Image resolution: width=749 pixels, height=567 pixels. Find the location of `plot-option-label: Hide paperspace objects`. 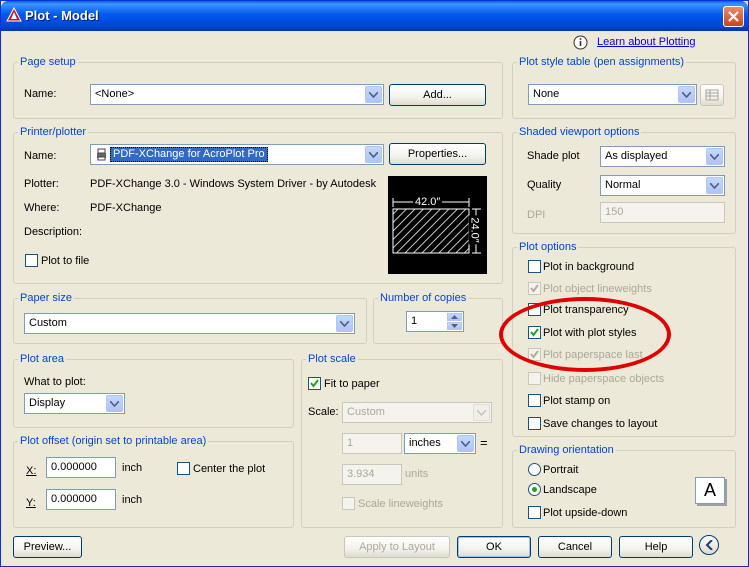

plot-option-label: Hide paperspace objects is located at coordinates (604, 379).